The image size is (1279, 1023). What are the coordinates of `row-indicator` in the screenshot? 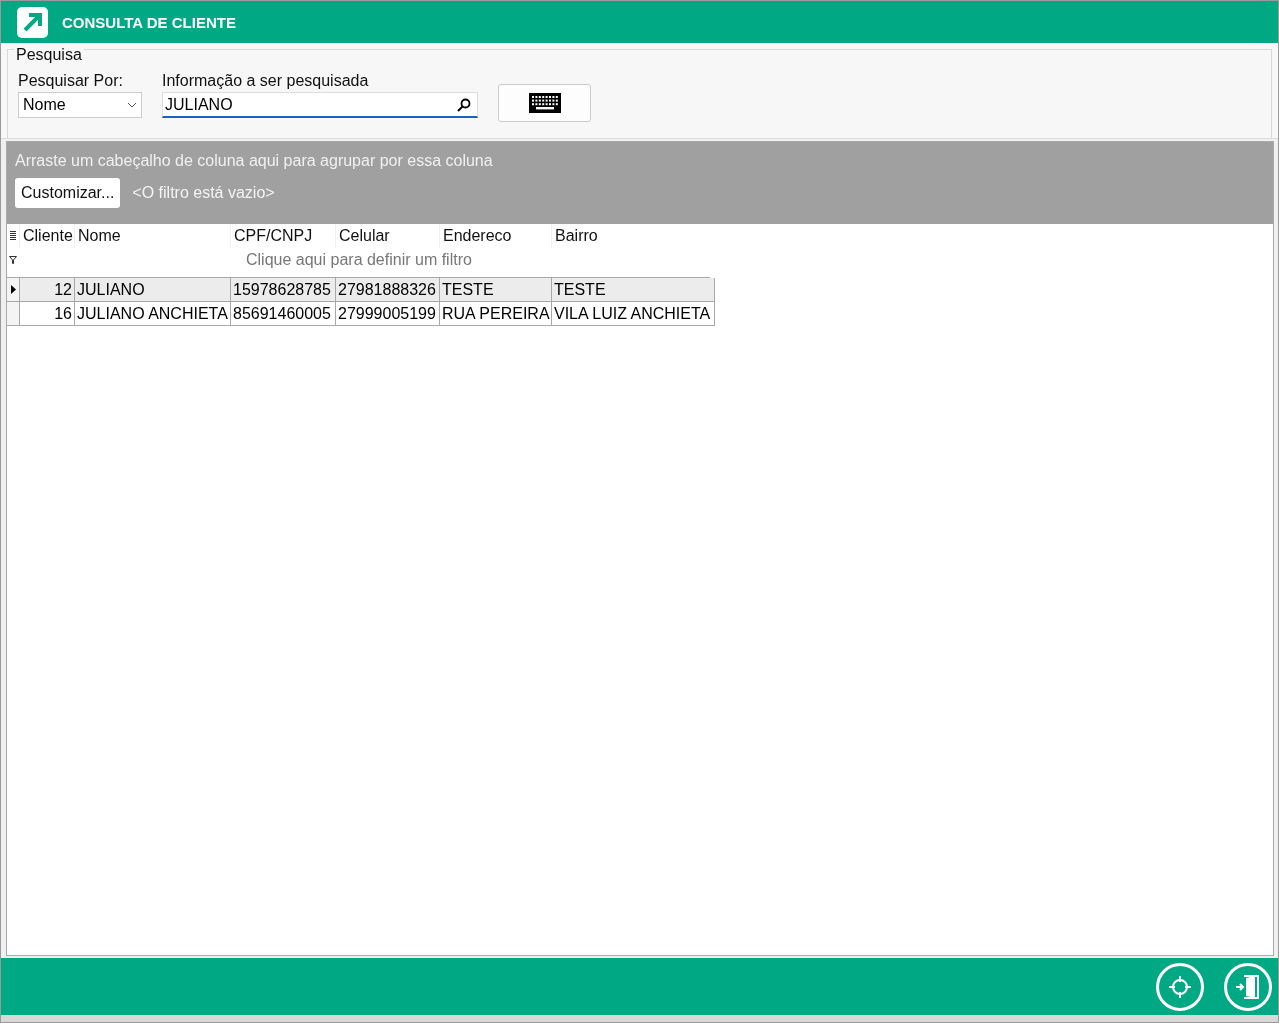 It's located at (13, 290).